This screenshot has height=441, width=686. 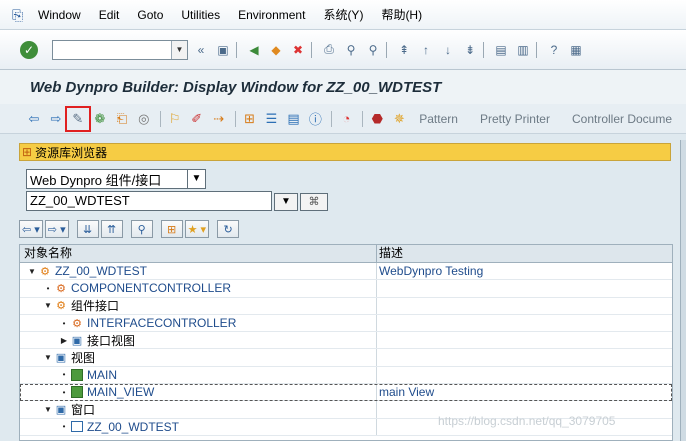 I want to click on breakpoint-icon: ◔, so click(x=346, y=119).